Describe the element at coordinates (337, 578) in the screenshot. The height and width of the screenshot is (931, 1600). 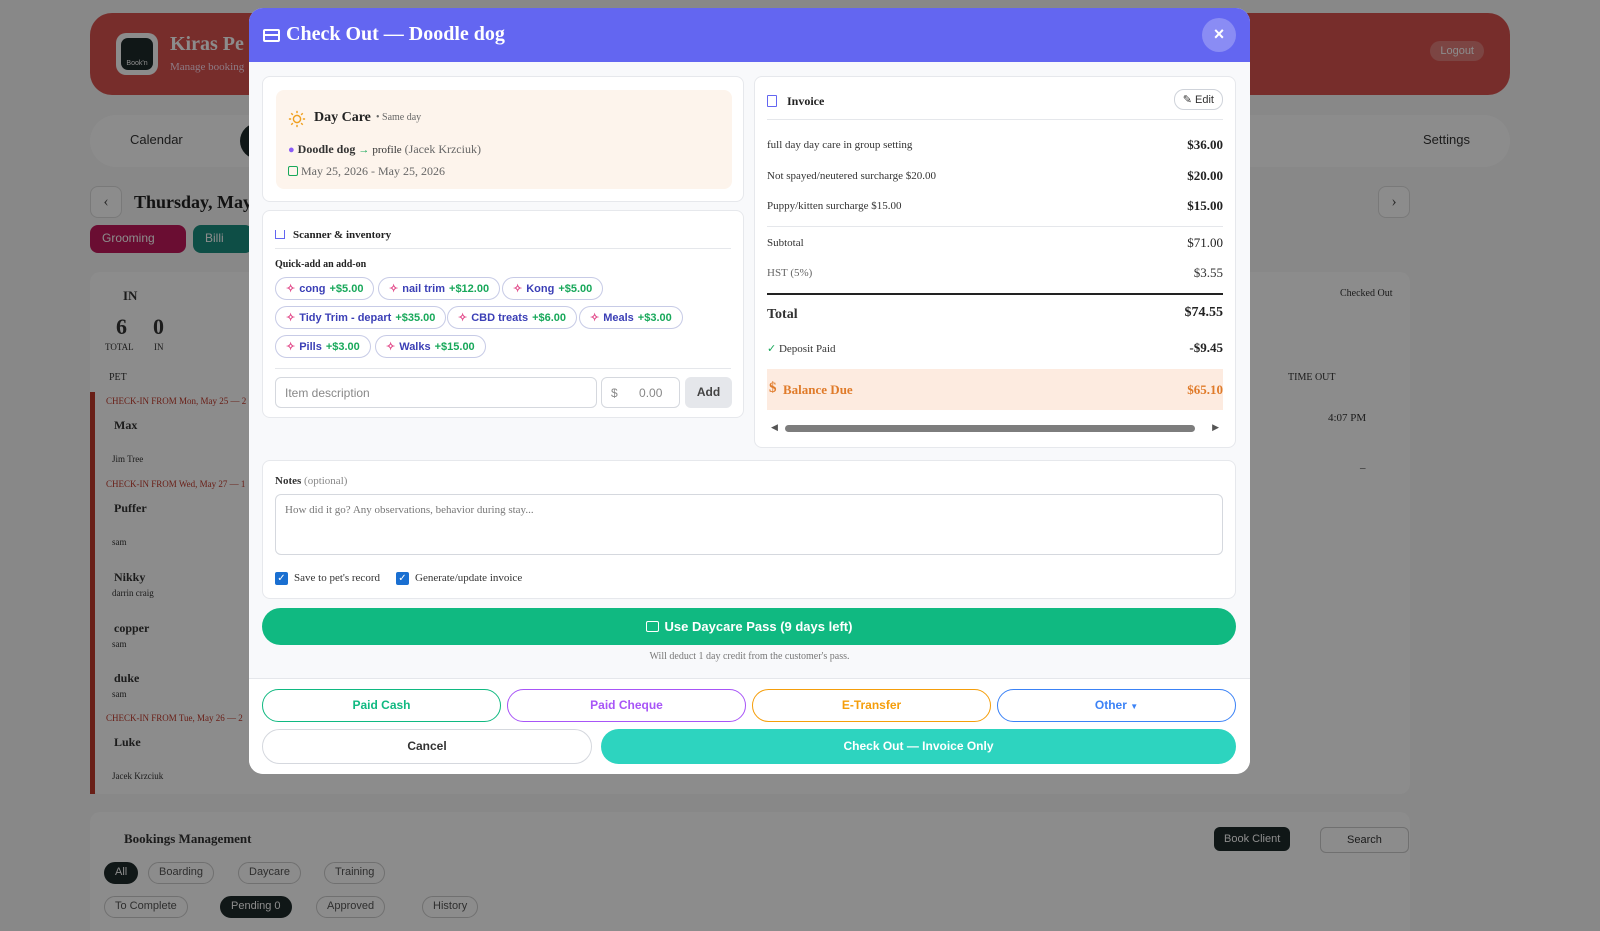
I see `save-record-label: Save to pet's record` at that location.